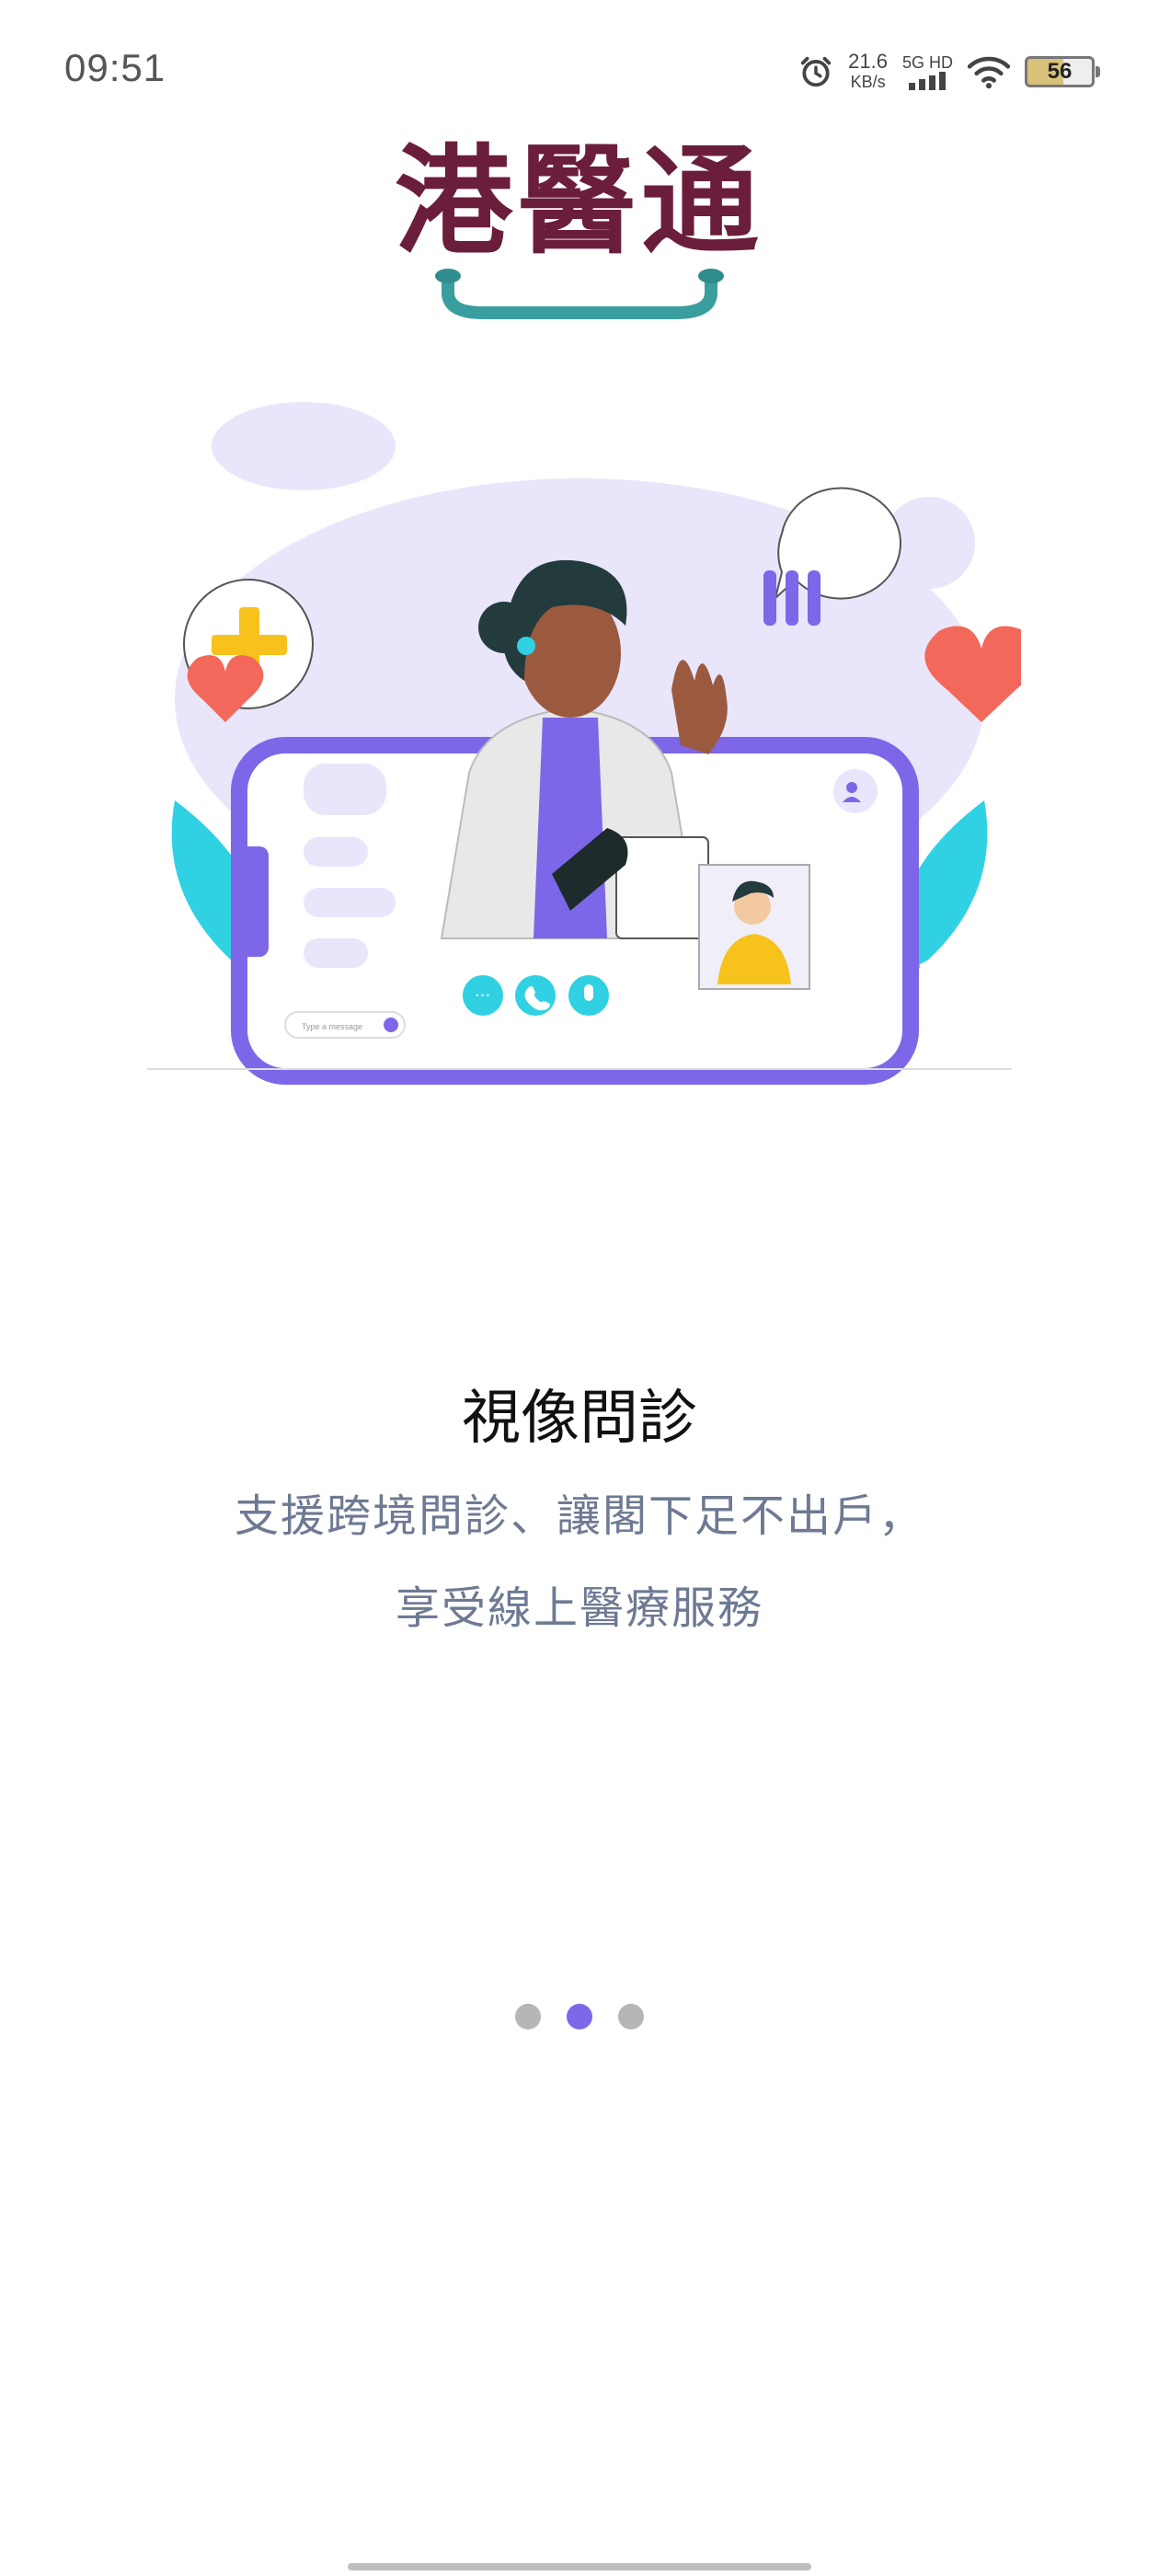  Describe the element at coordinates (928, 81) in the screenshot. I see `signal-icon` at that location.